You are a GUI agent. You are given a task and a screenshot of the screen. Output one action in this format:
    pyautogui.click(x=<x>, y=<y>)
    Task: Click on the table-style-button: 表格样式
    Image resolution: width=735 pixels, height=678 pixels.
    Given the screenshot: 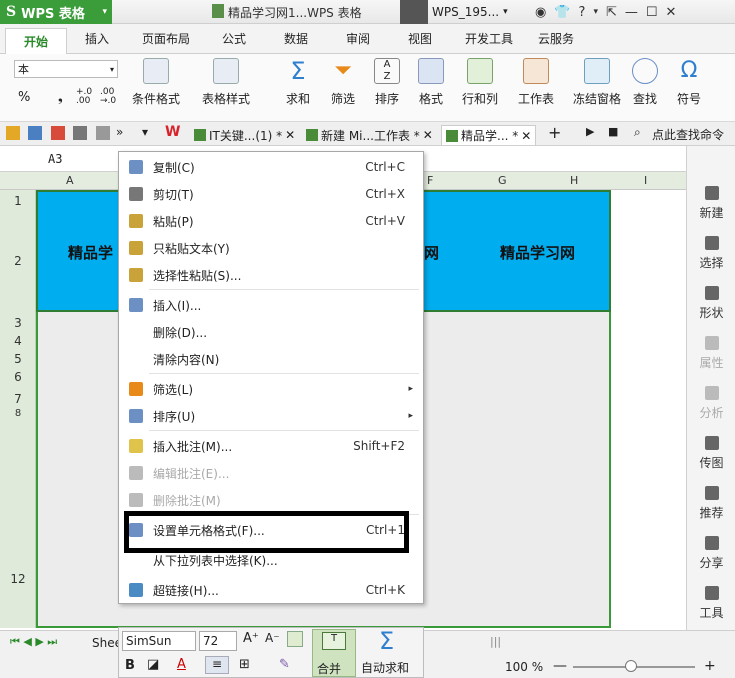 What is the action you would take?
    pyautogui.click(x=226, y=82)
    